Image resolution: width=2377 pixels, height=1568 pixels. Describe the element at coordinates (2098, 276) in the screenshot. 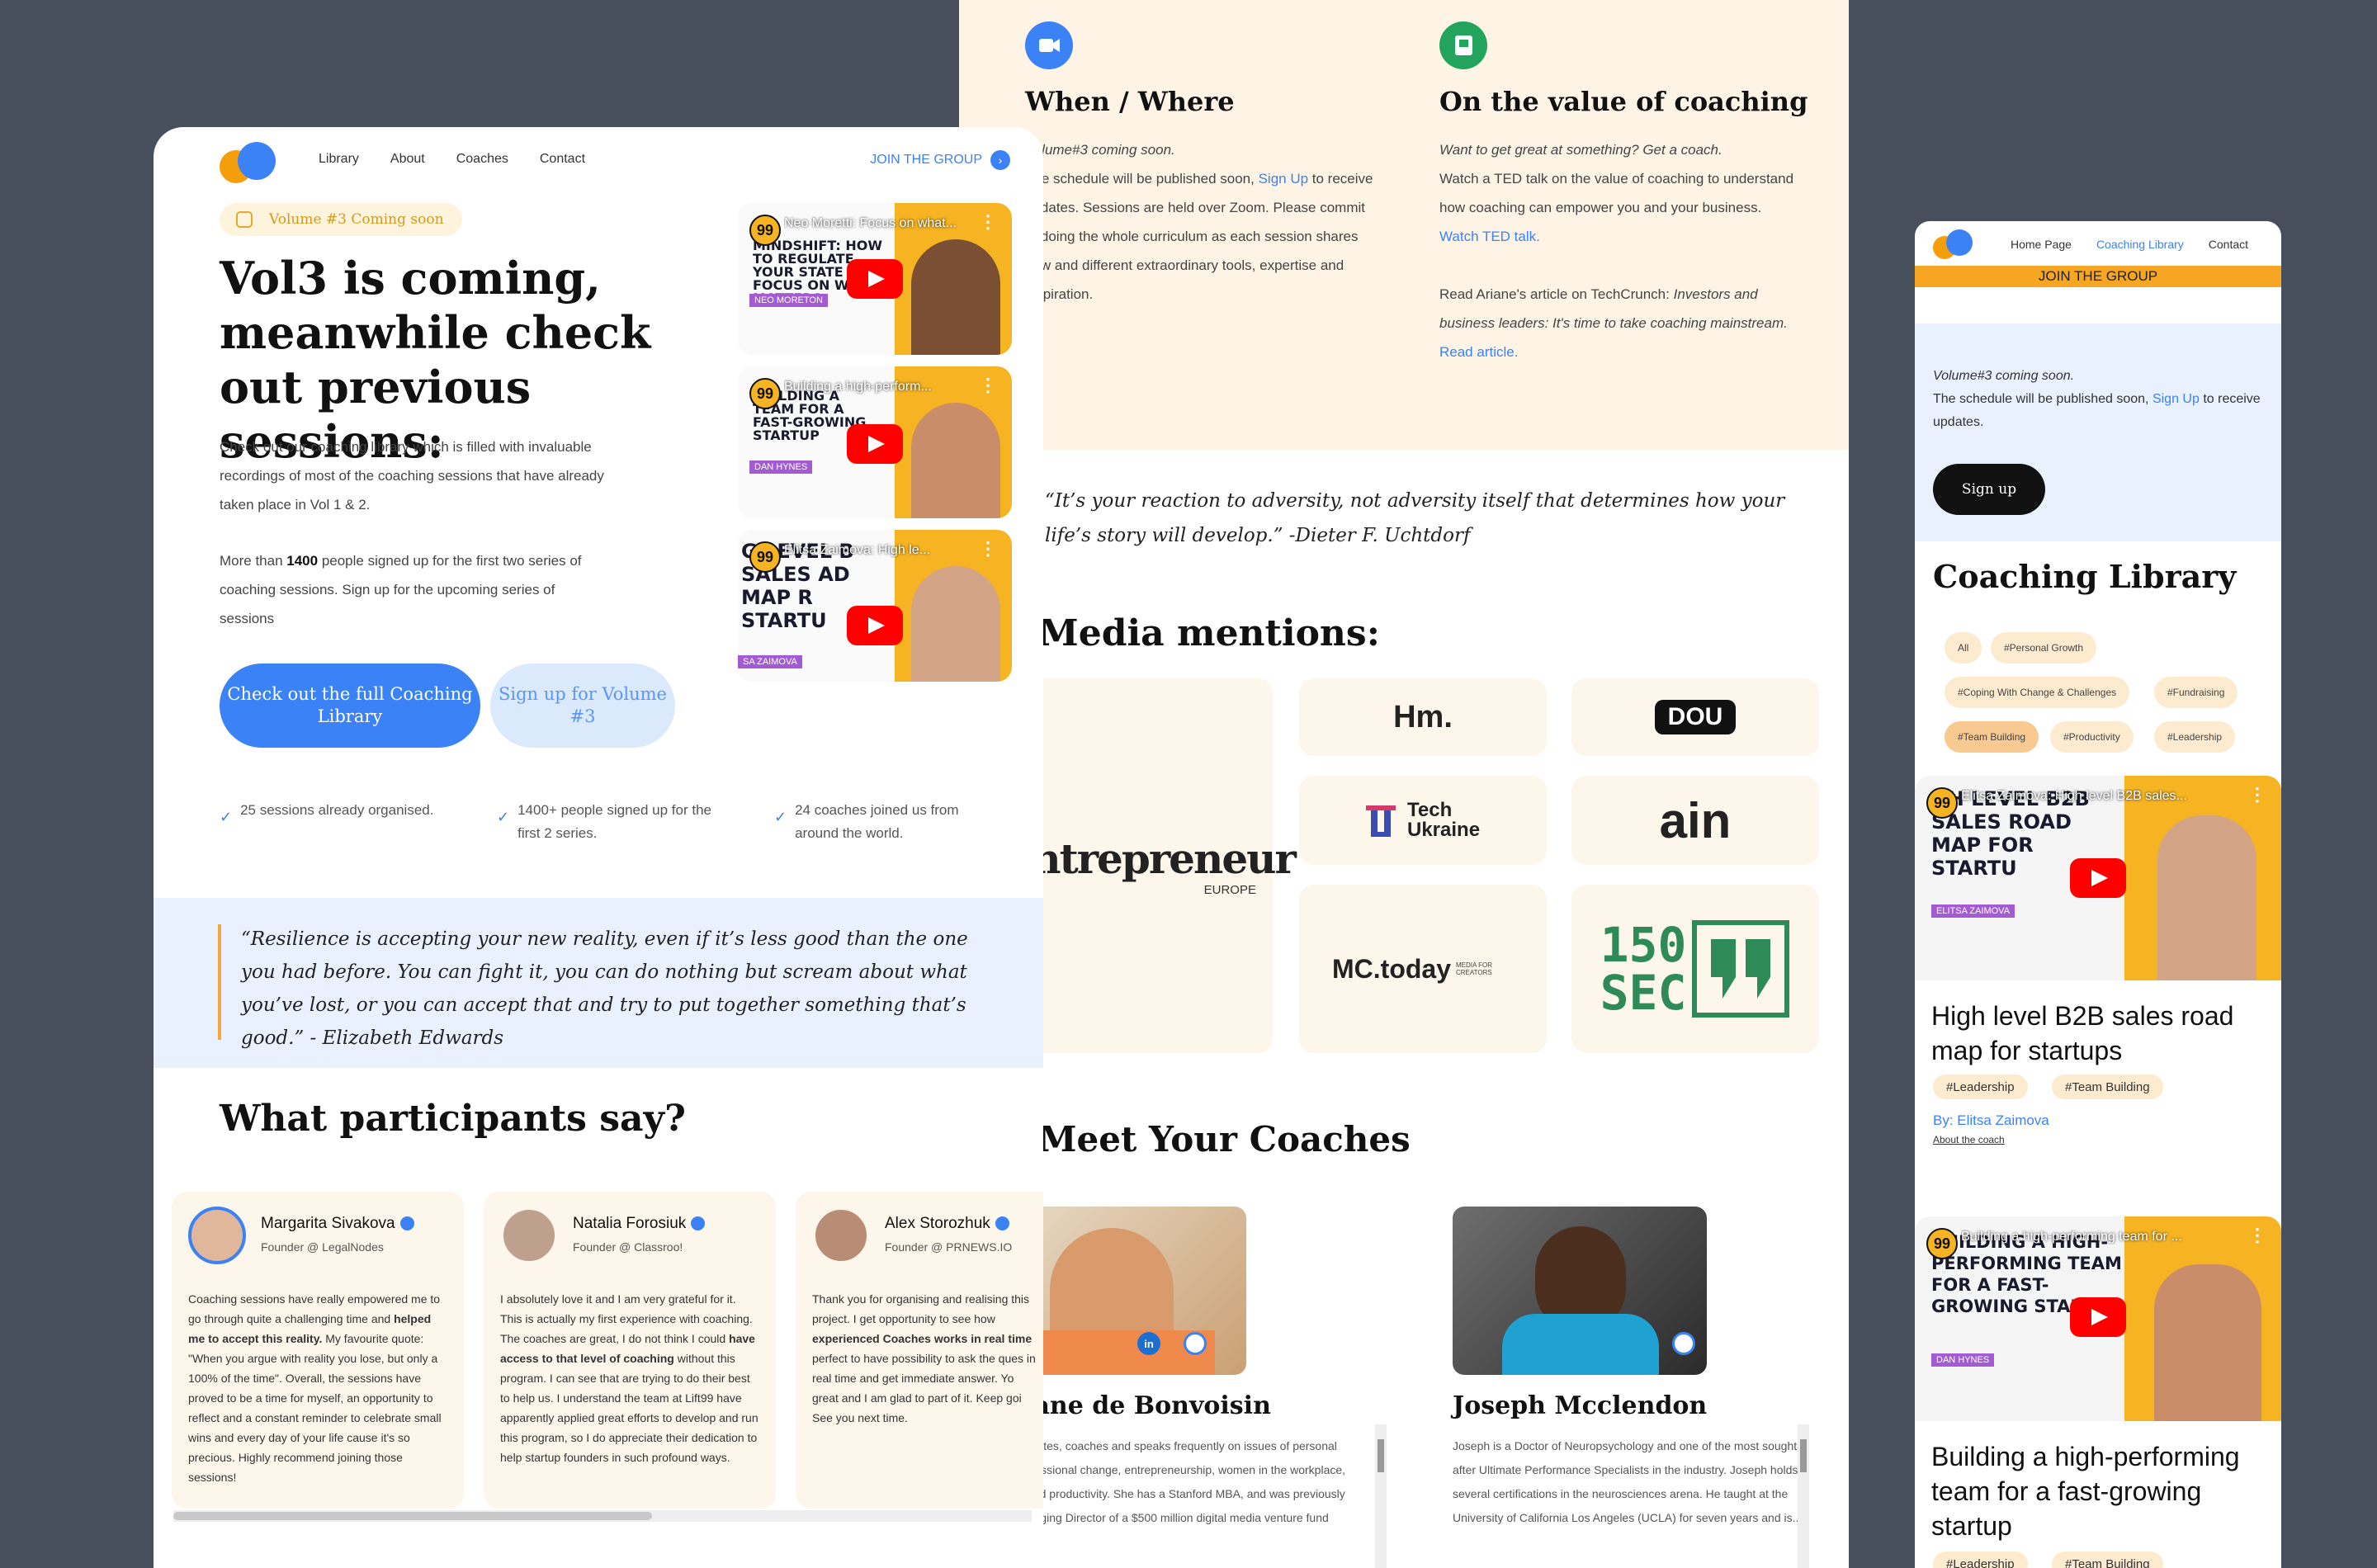

I see `join-group-banner: JOIN THE GROUP` at that location.